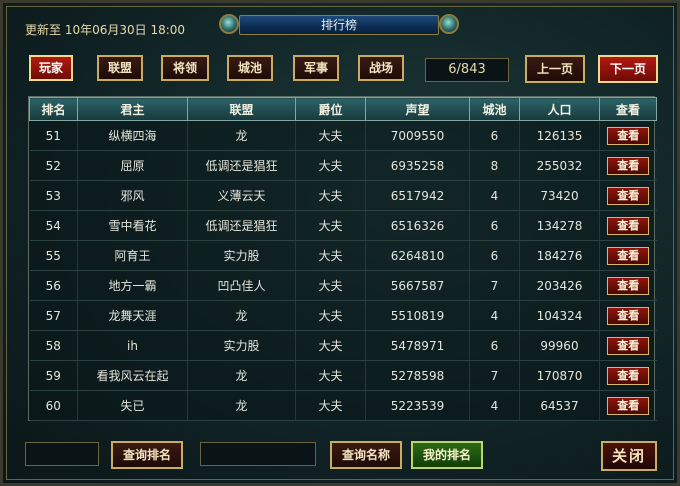  What do you see at coordinates (241, 345) in the screenshot?
I see `cell-alliance: 实力股` at bounding box center [241, 345].